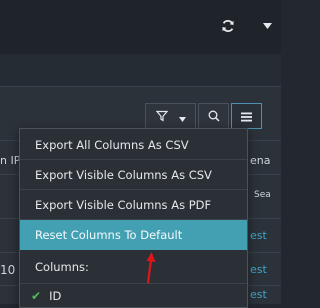  I want to click on table-header-fragment: ena, so click(260, 160).